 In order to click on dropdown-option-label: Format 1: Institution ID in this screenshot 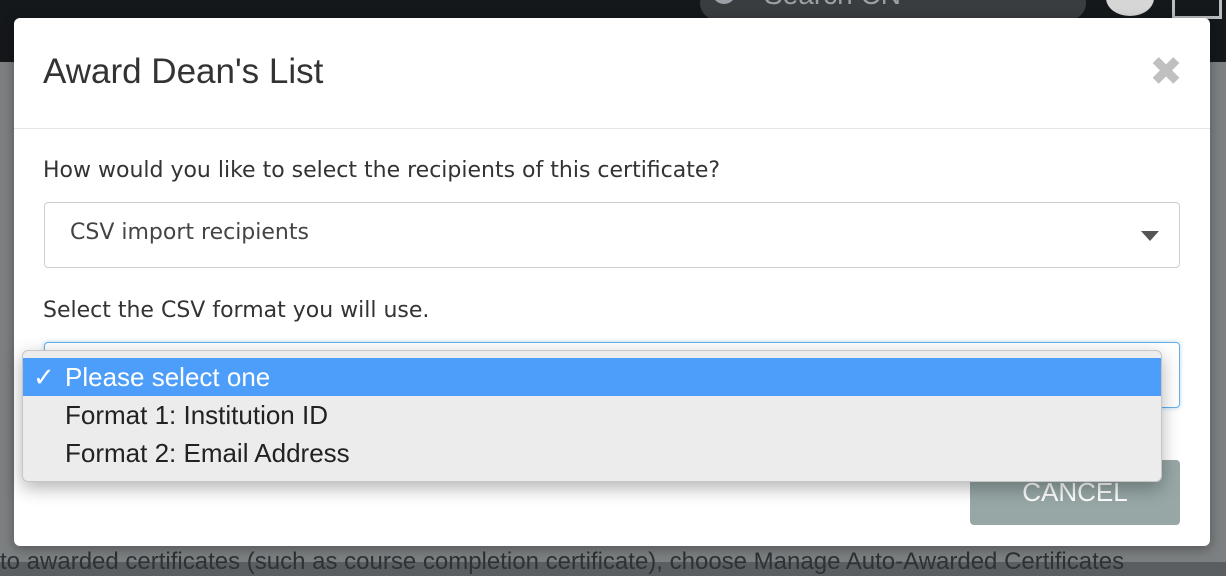, I will do `click(196, 415)`.